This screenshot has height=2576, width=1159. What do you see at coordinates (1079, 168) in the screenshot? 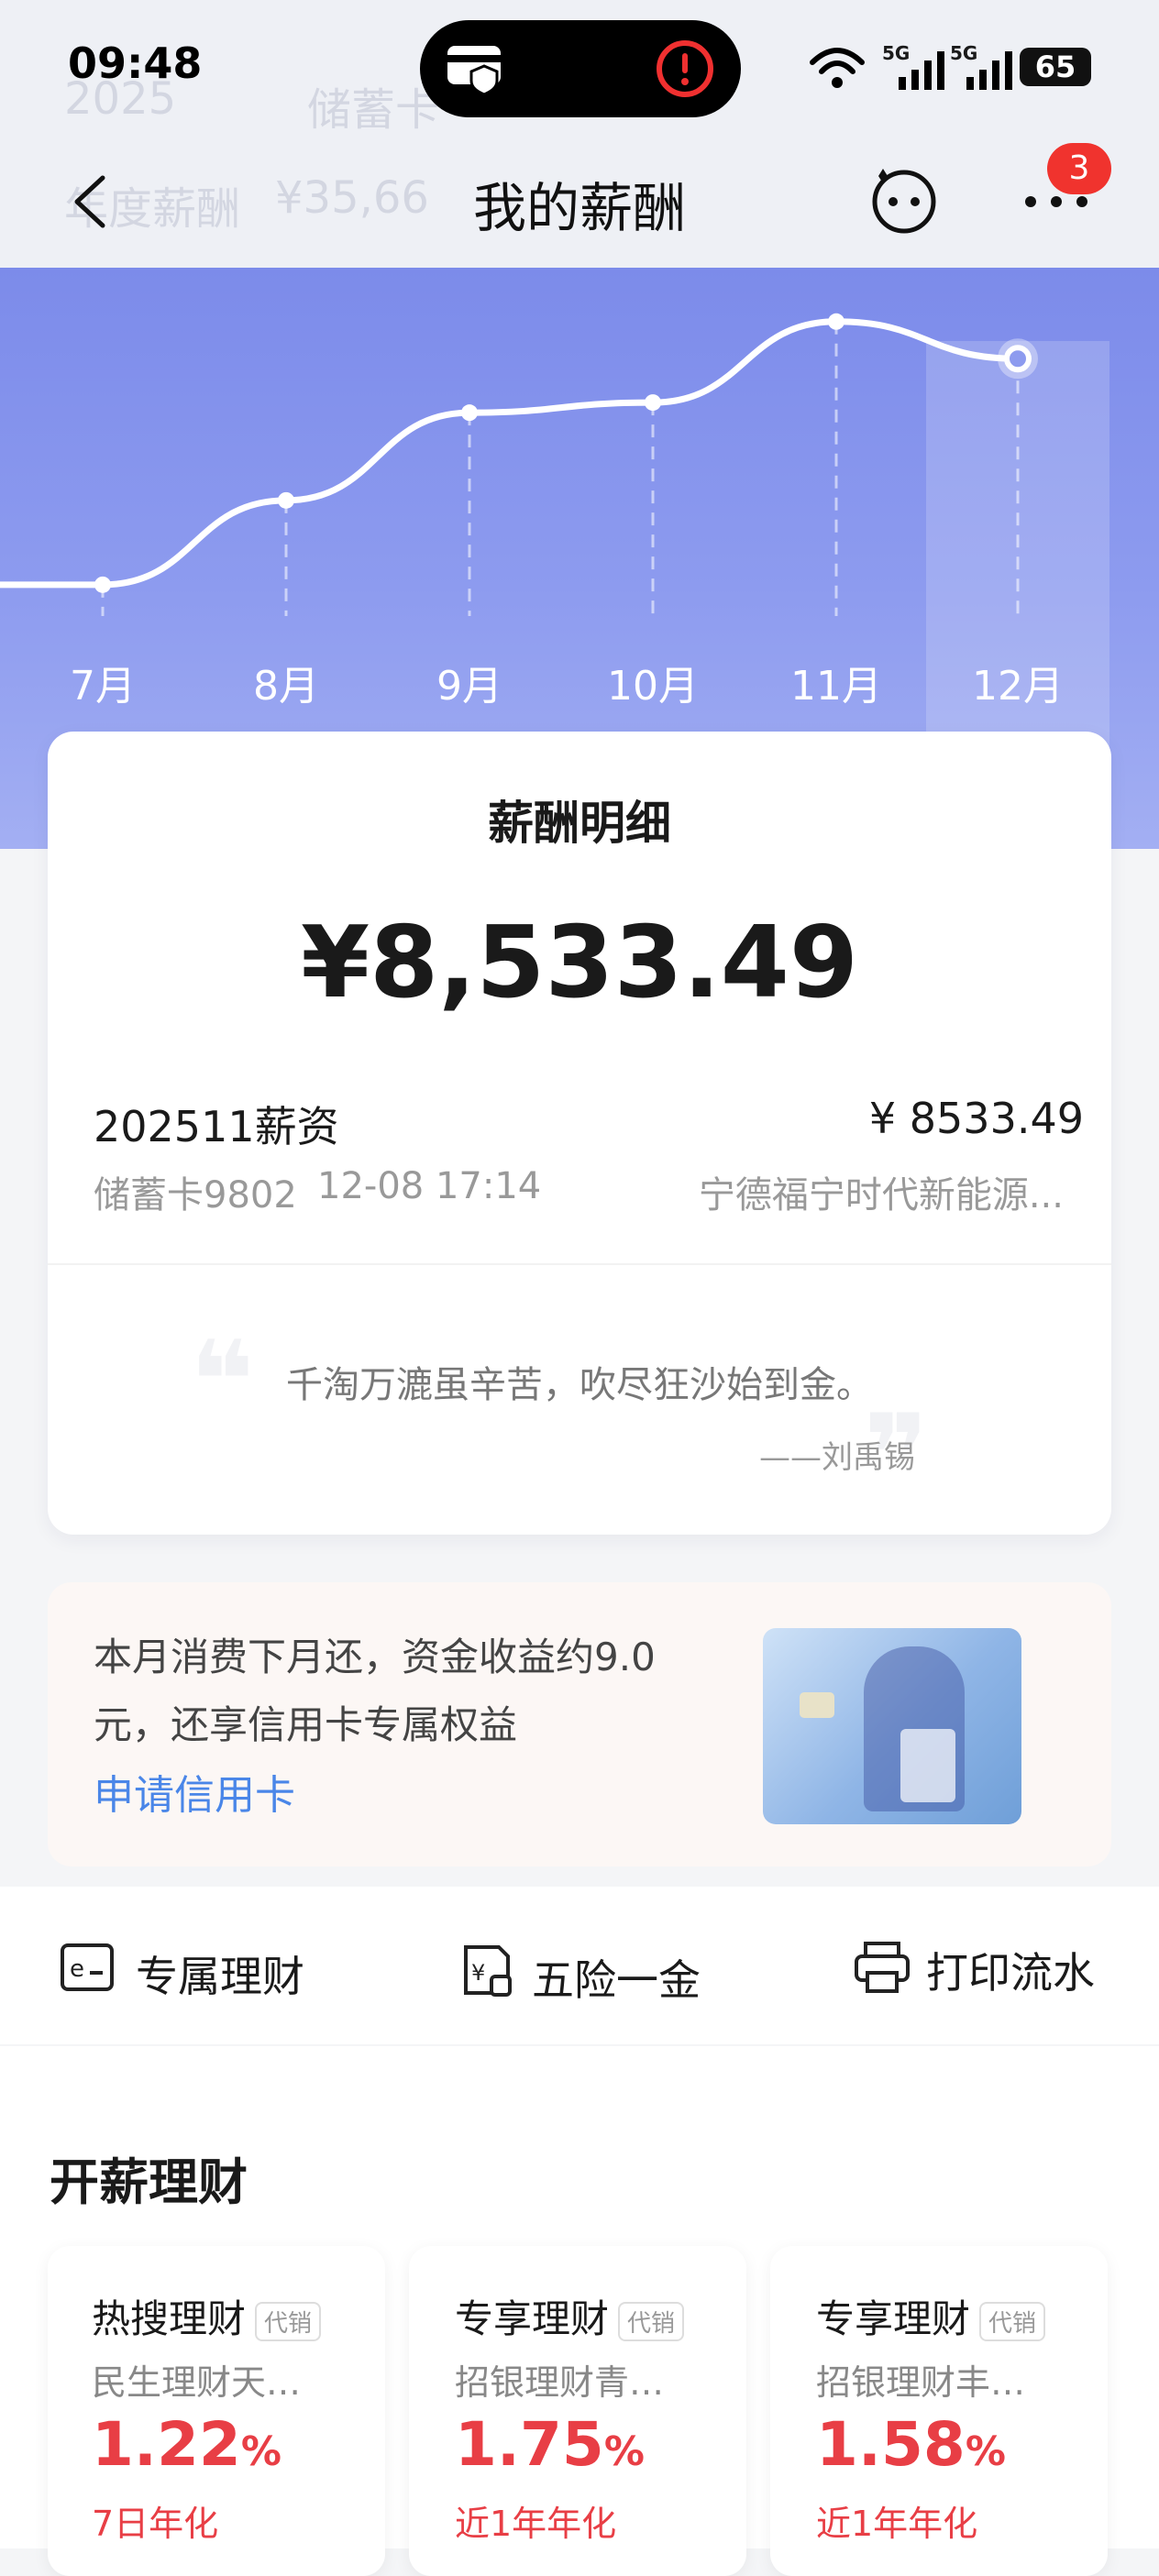
I see `notification-badge: 3` at bounding box center [1079, 168].